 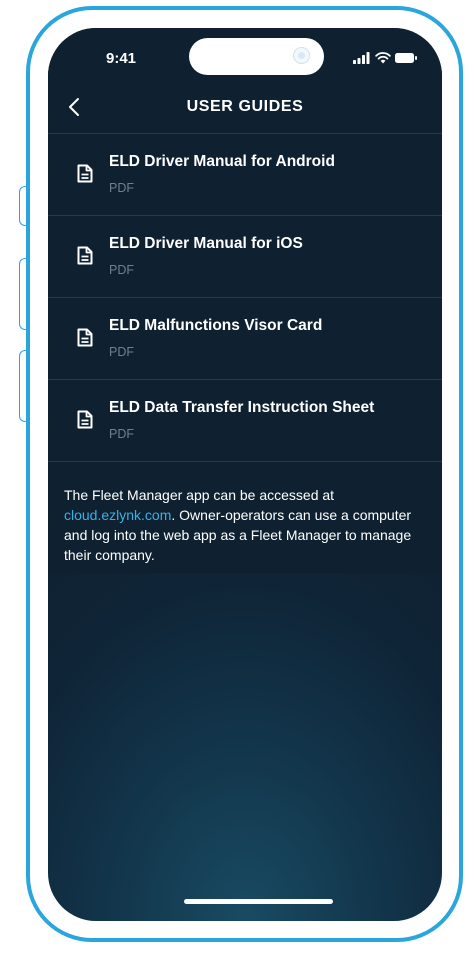 What do you see at coordinates (242, 407) in the screenshot?
I see `guide-title: ELD Data Transfer Instruction Sheet` at bounding box center [242, 407].